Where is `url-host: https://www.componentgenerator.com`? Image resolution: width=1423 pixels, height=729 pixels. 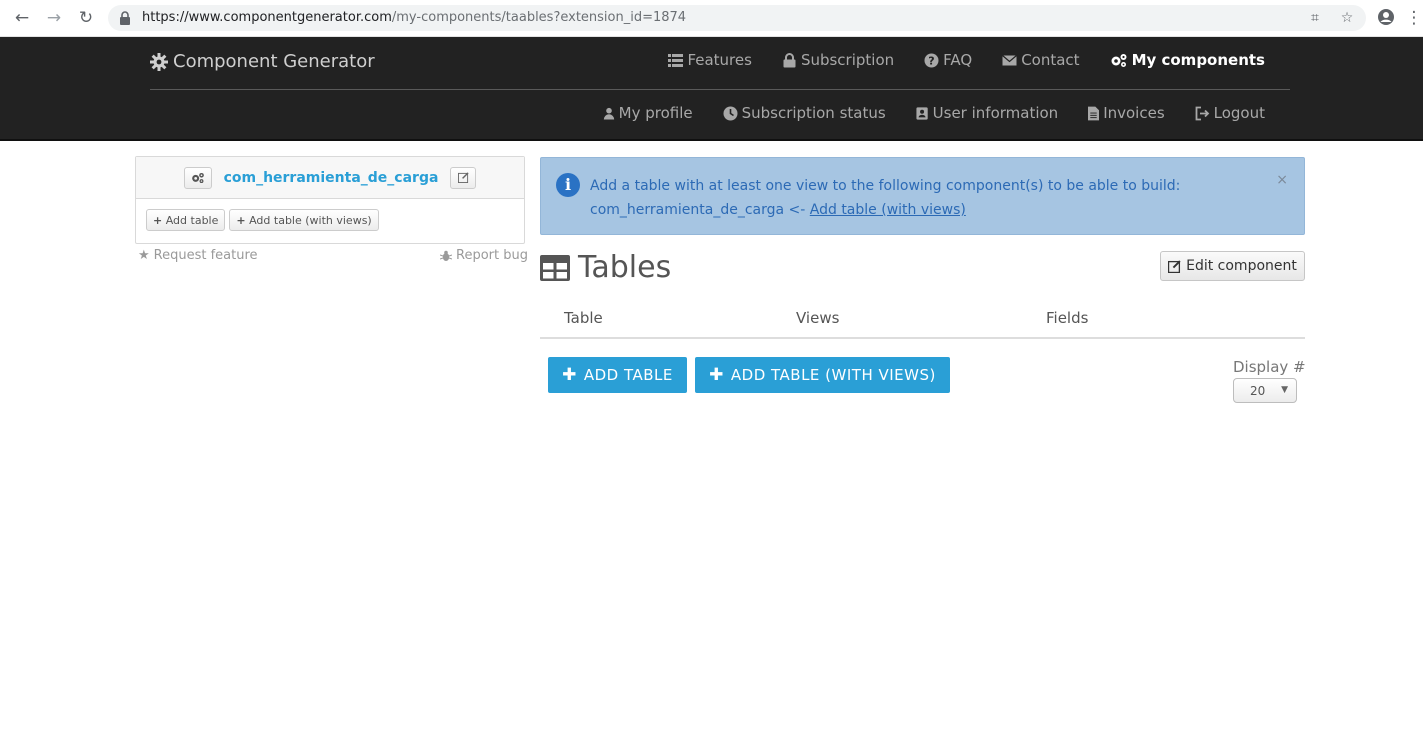
url-host: https://www.componentgenerator.com is located at coordinates (267, 17).